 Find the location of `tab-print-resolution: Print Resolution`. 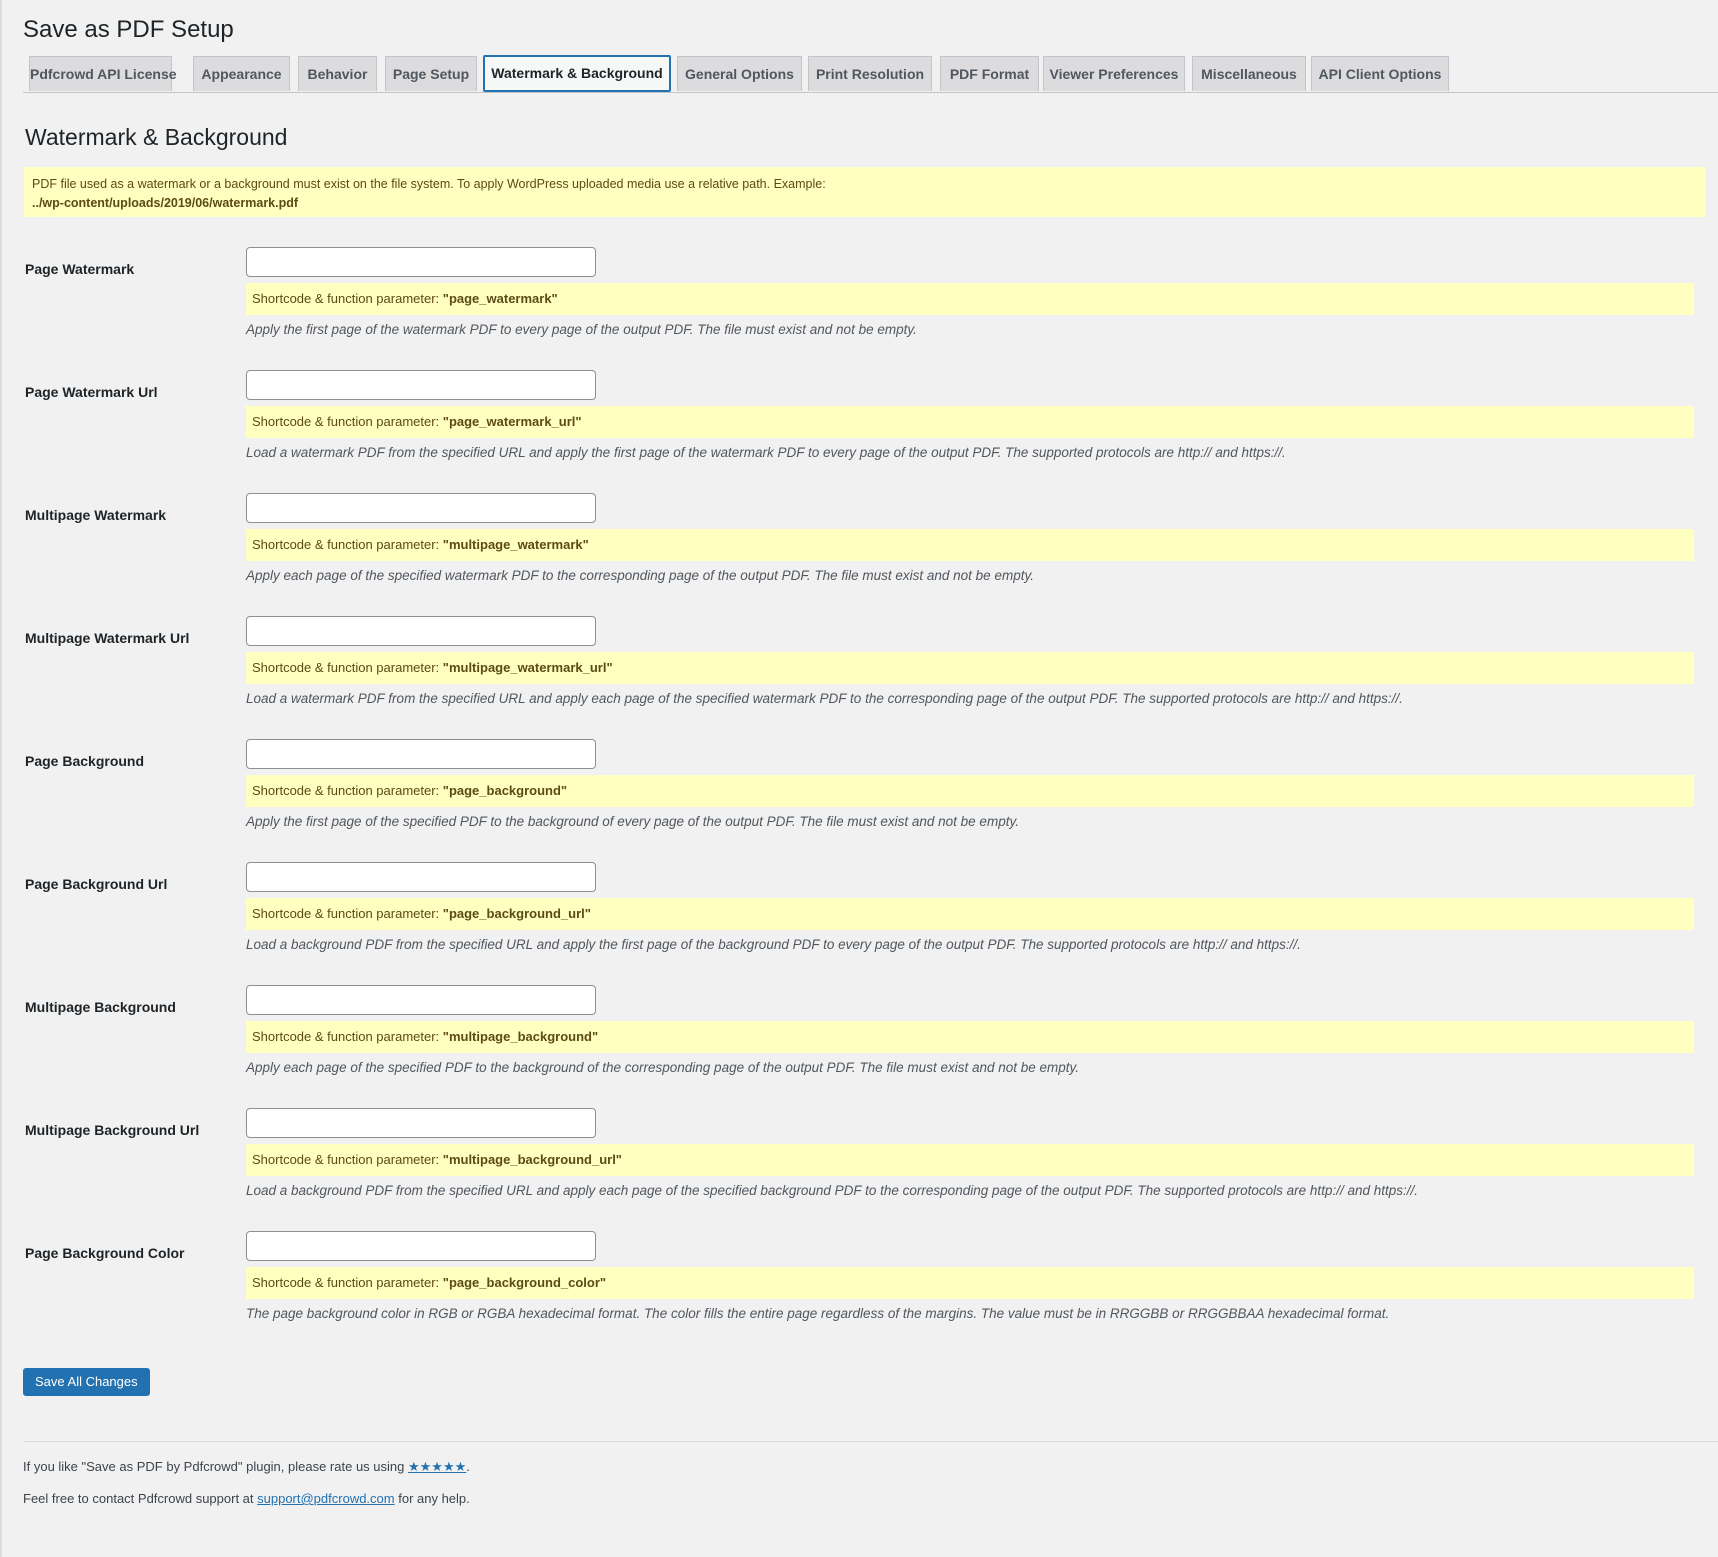

tab-print-resolution: Print Resolution is located at coordinates (870, 73).